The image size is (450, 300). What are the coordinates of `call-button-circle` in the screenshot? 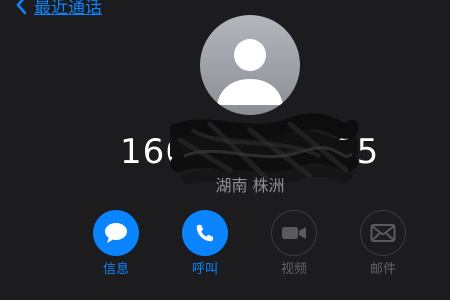 It's located at (205, 233).